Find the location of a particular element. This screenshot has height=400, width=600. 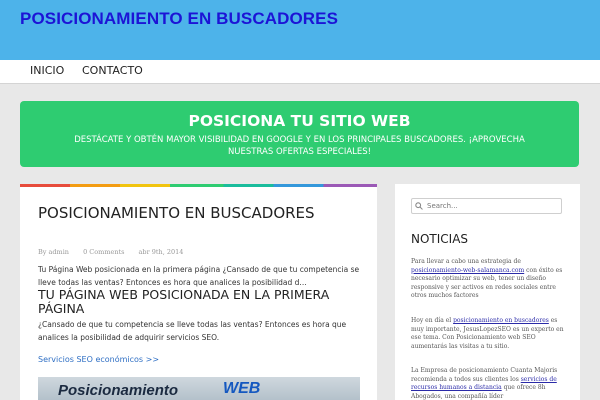

post-image-web: WEB is located at coordinates (242, 388).